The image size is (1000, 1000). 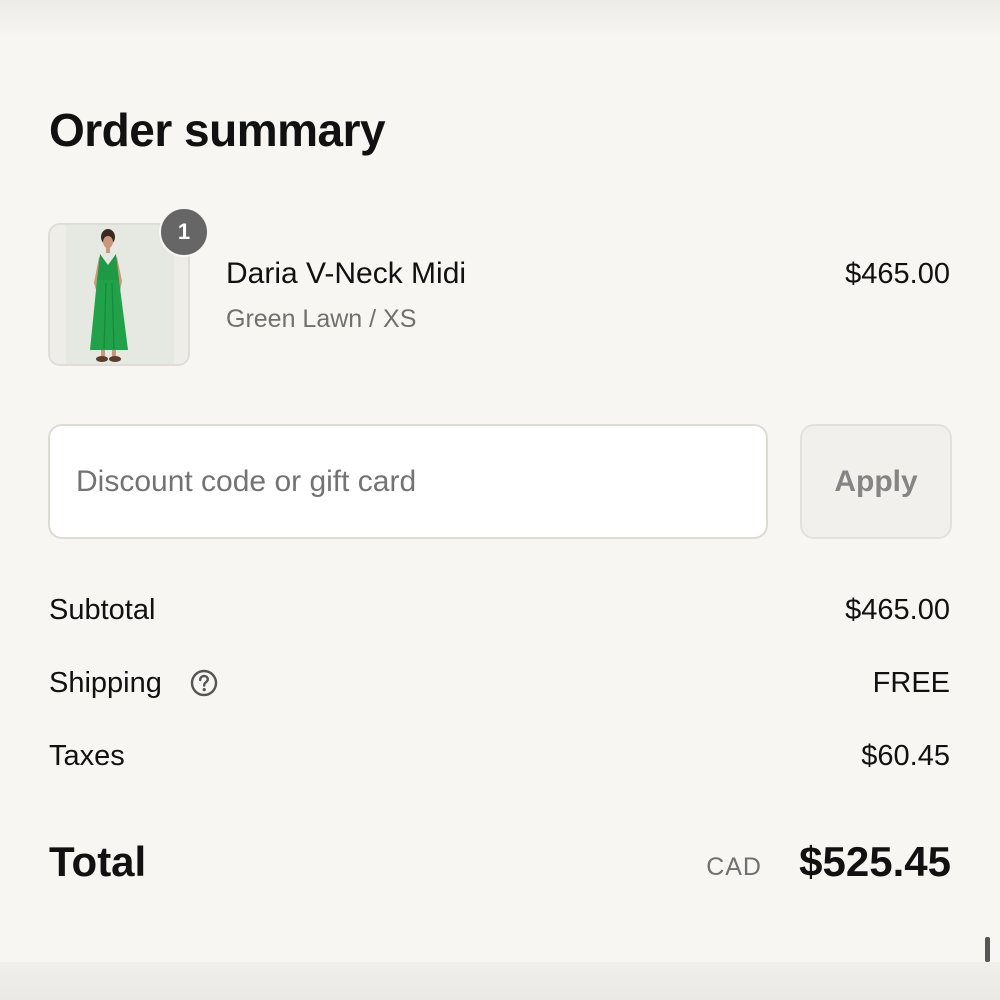 I want to click on quantity-badge: 1, so click(x=184, y=232).